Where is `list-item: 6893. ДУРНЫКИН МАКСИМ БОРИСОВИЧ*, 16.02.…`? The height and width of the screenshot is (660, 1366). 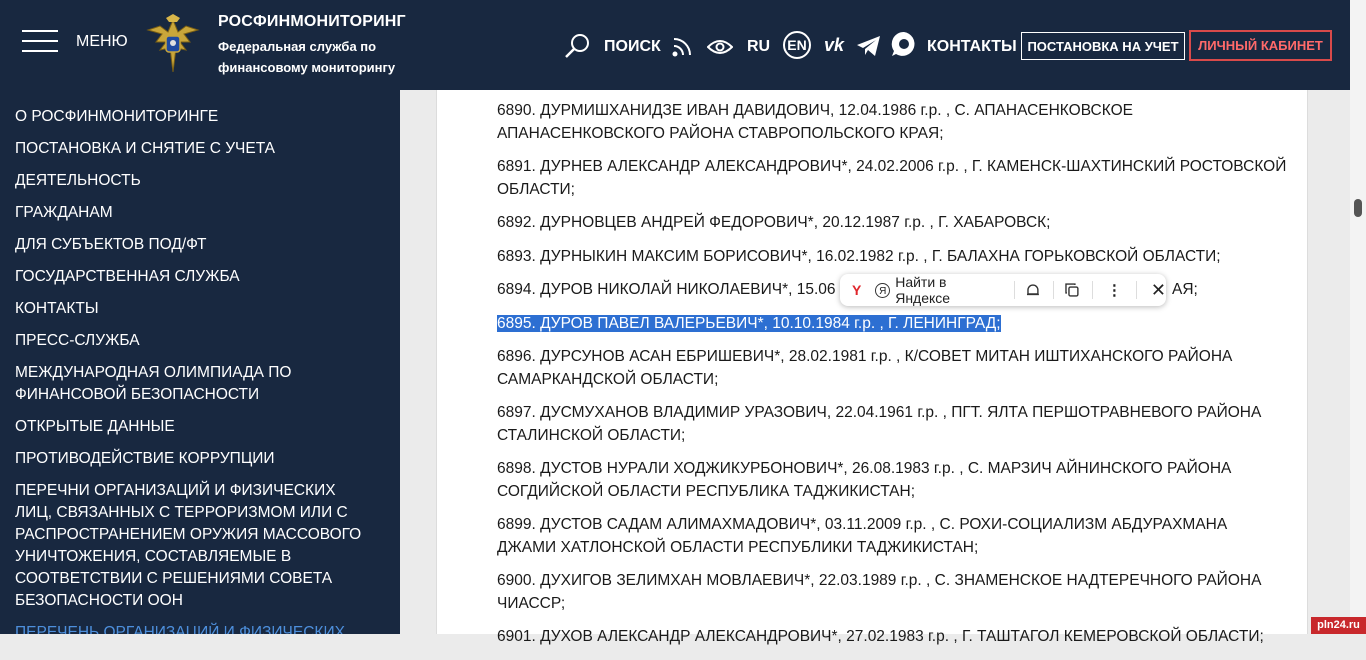 list-item: 6893. ДУРНЫКИН МАКСИМ БОРИСОВИЧ*, 16.02.… is located at coordinates (859, 256).